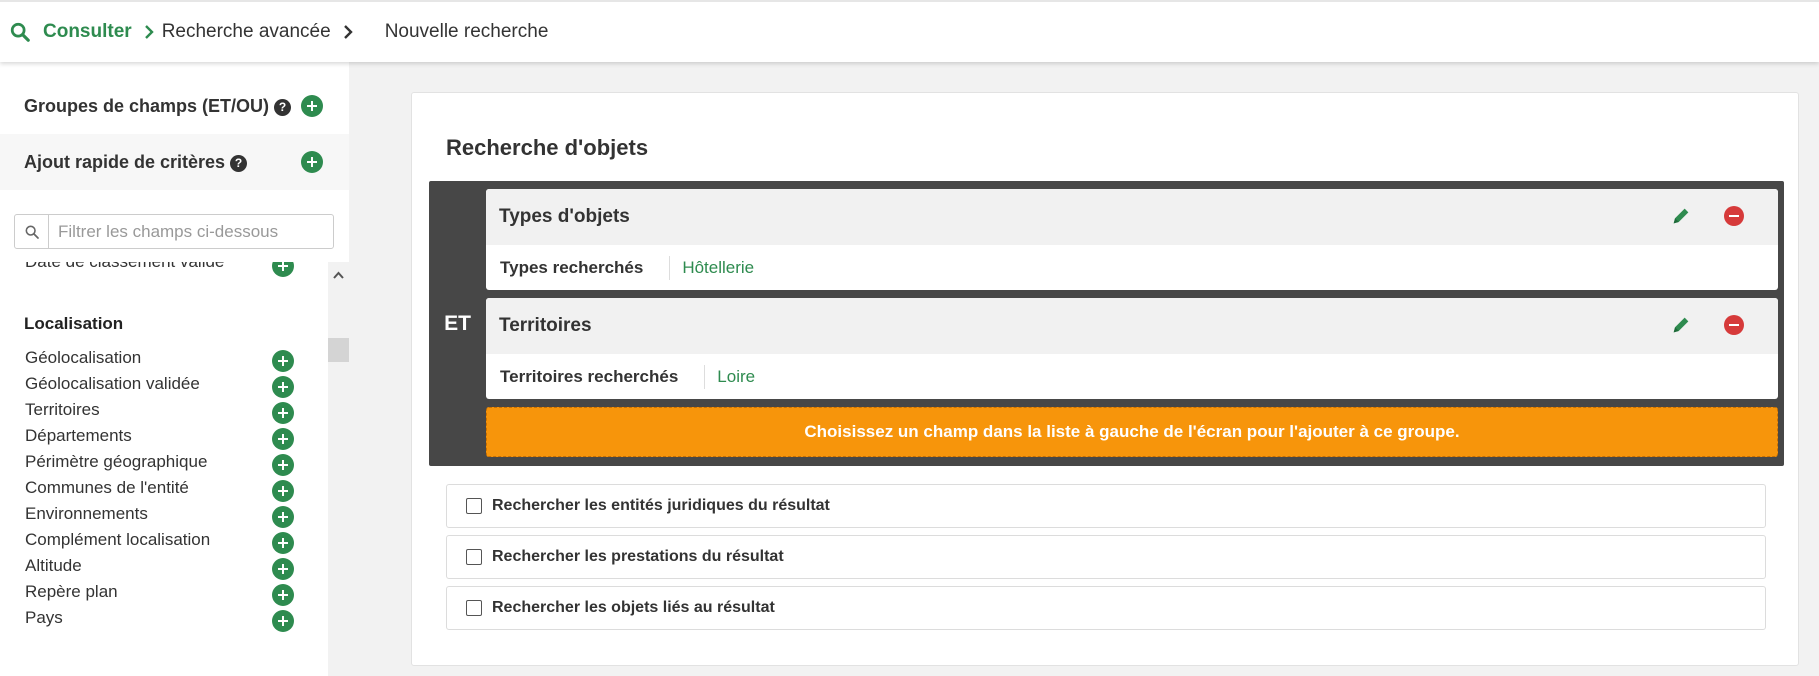  What do you see at coordinates (545, 325) in the screenshot?
I see `criterion-name: Territoires` at bounding box center [545, 325].